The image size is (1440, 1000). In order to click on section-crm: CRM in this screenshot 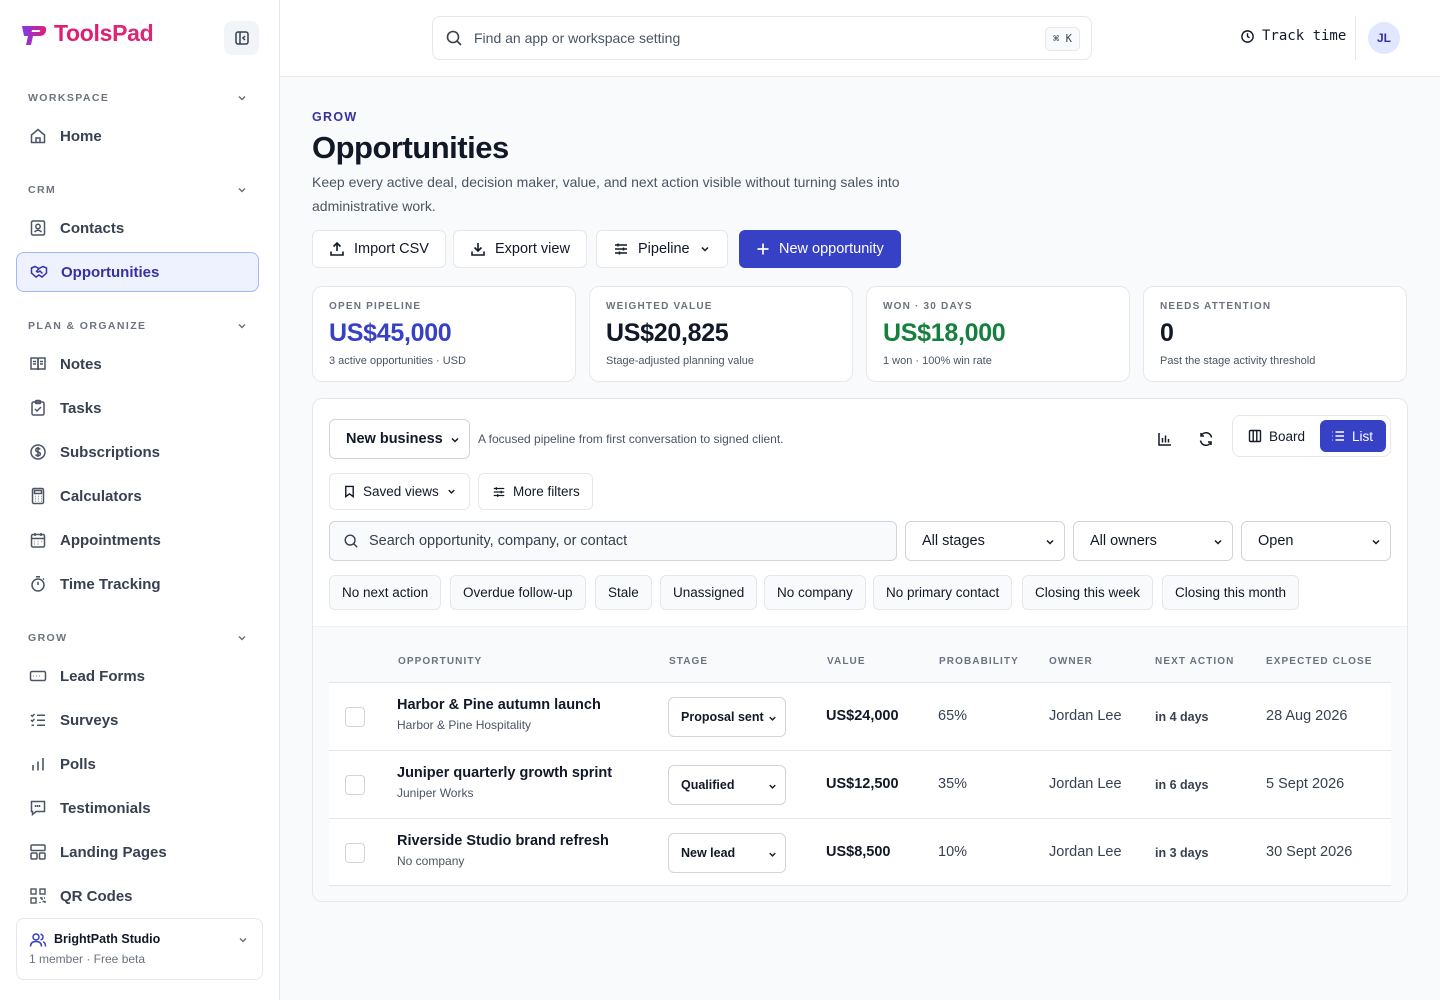, I will do `click(138, 190)`.